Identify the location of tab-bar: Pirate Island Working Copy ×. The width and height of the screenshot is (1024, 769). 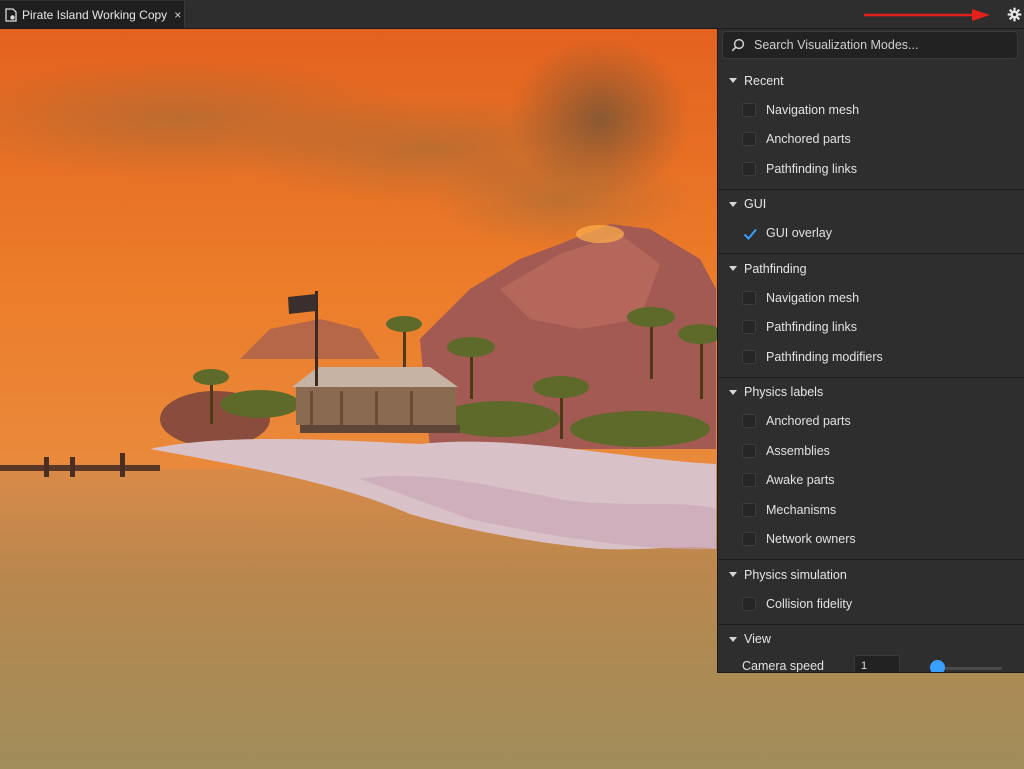
(512, 14).